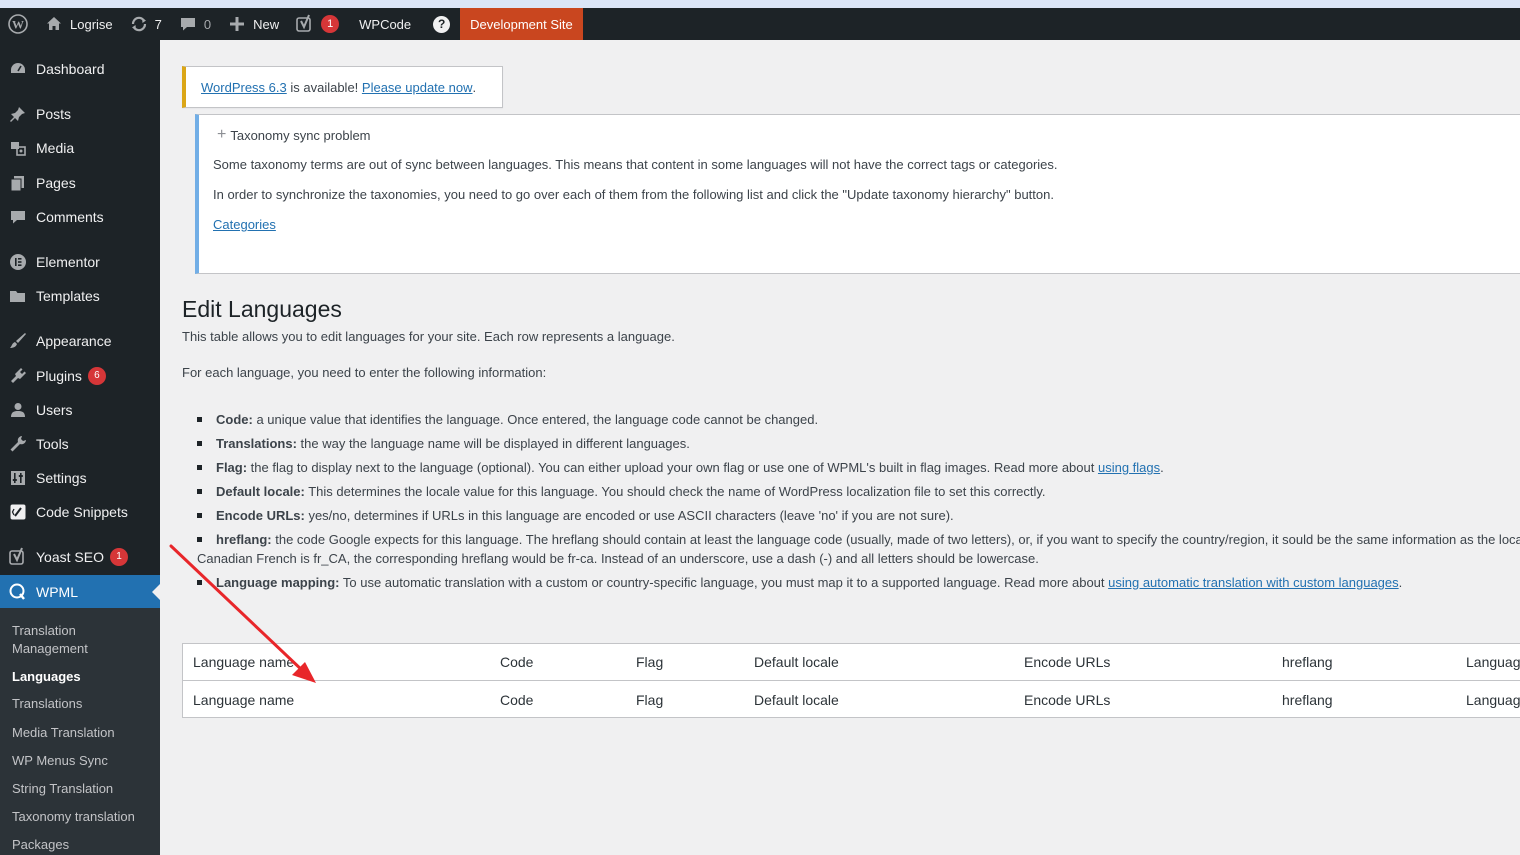 The width and height of the screenshot is (1520, 855). Describe the element at coordinates (18, 376) in the screenshot. I see `plugin-icon` at that location.